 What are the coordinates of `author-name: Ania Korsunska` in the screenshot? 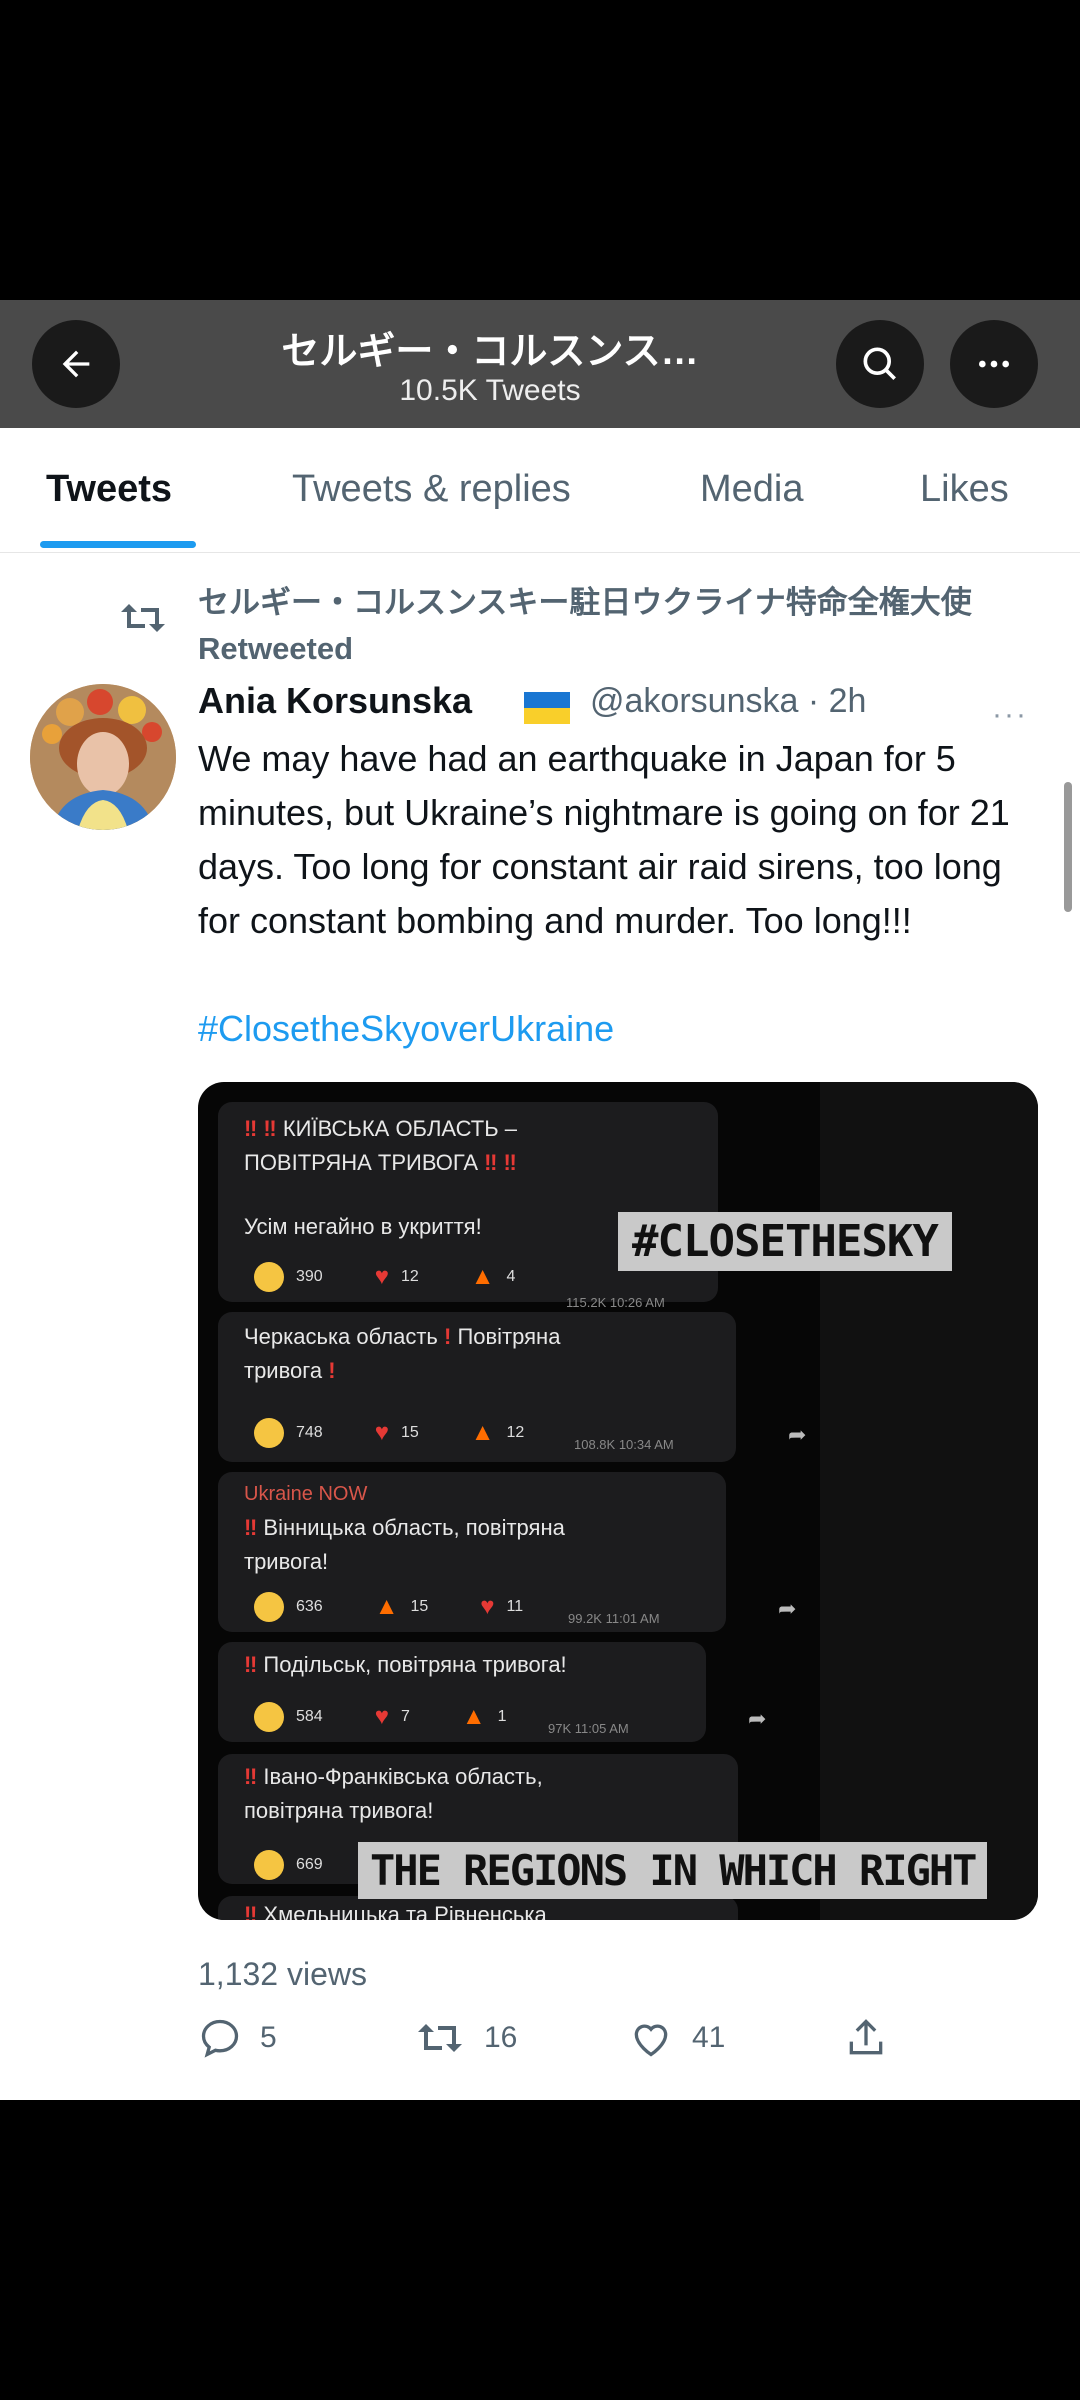 It's located at (335, 701).